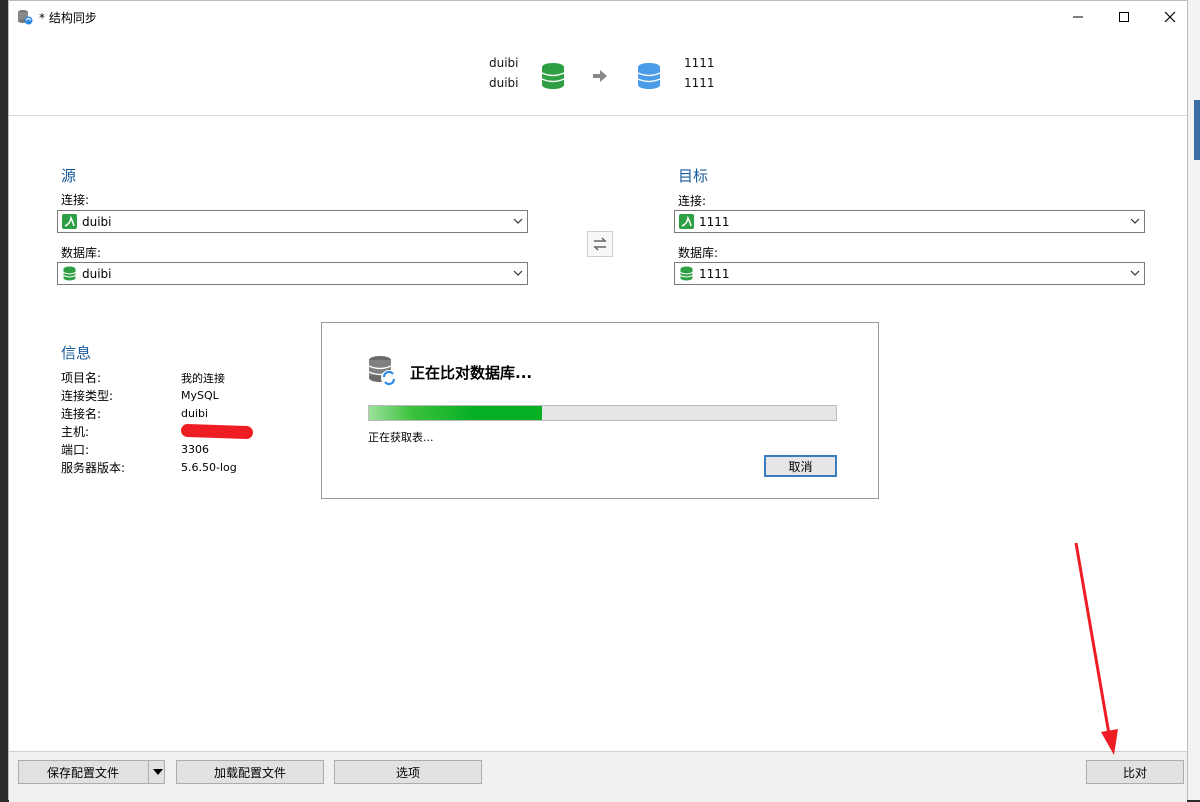  Describe the element at coordinates (75, 450) in the screenshot. I see `info-key-port: 端口:` at that location.